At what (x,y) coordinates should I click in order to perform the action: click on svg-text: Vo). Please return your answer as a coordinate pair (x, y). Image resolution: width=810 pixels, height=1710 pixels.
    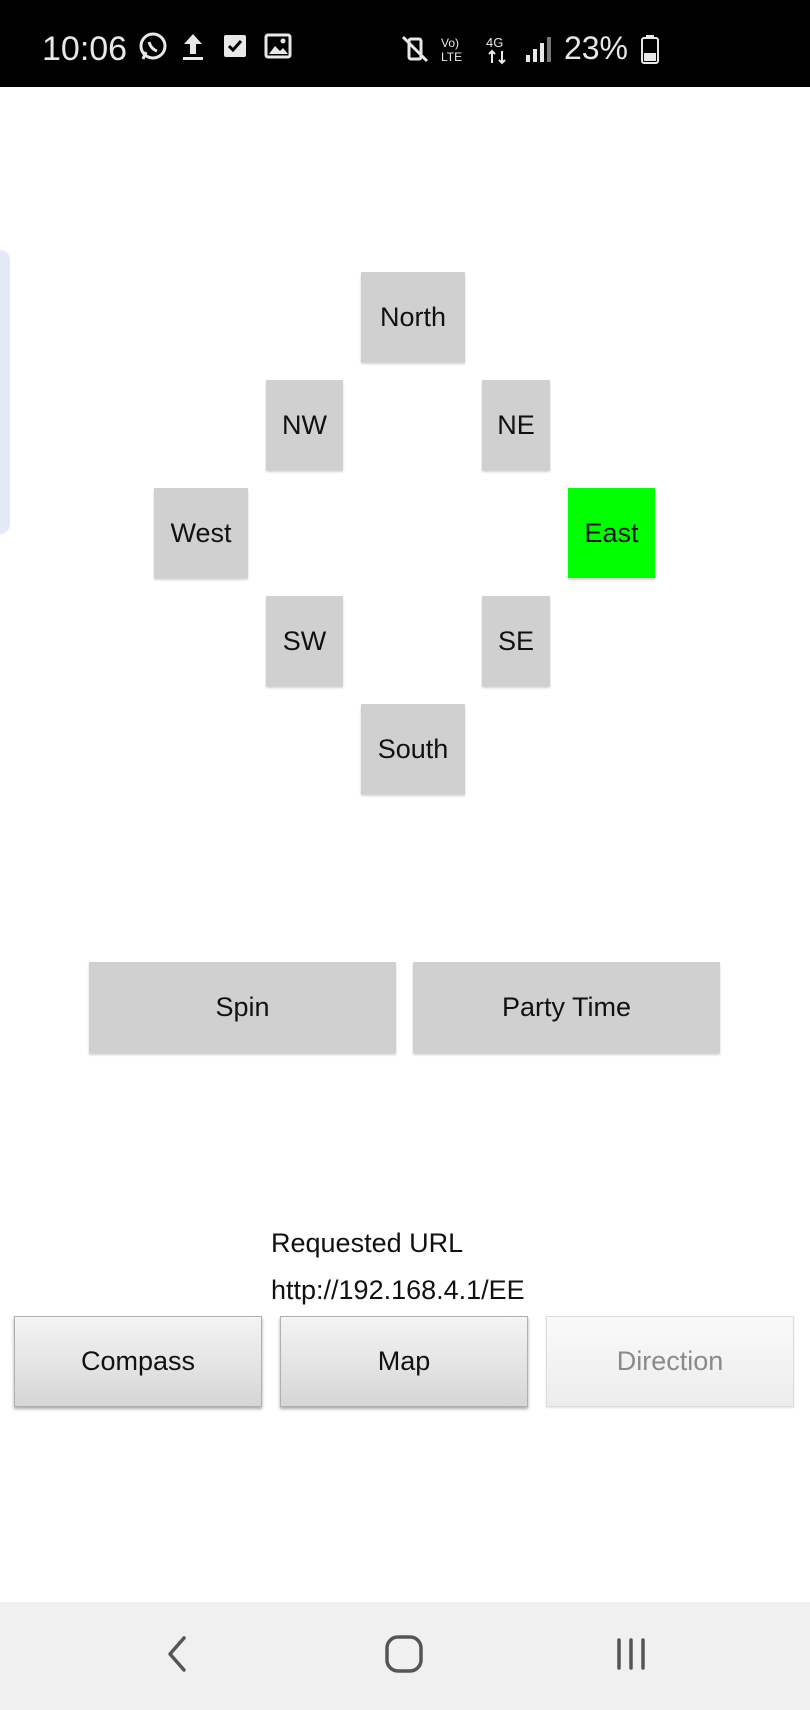
    Looking at the image, I should click on (450, 43).